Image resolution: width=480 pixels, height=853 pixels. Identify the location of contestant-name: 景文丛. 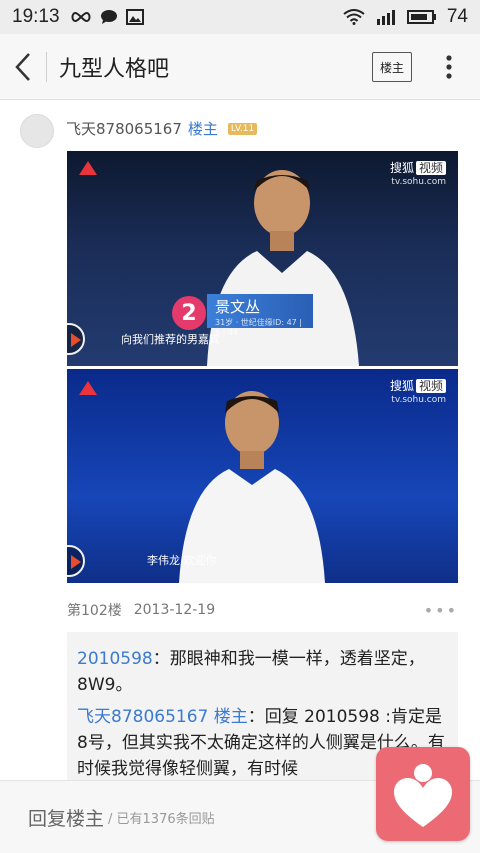
(238, 307).